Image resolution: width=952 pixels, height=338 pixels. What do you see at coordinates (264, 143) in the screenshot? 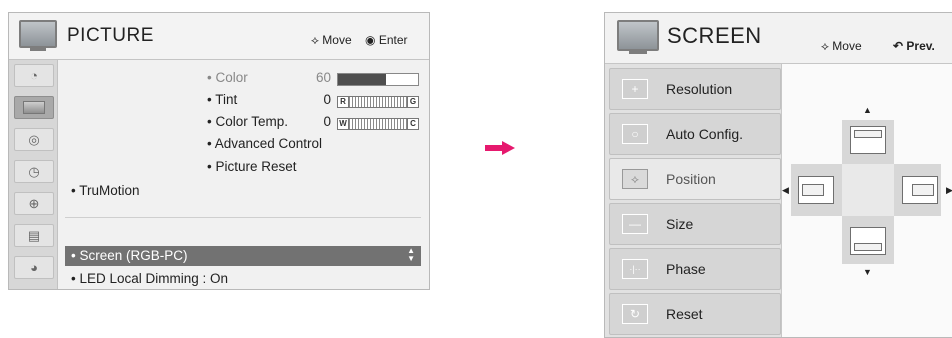
I see `submenu-advanced-control: • Advanced Control` at bounding box center [264, 143].